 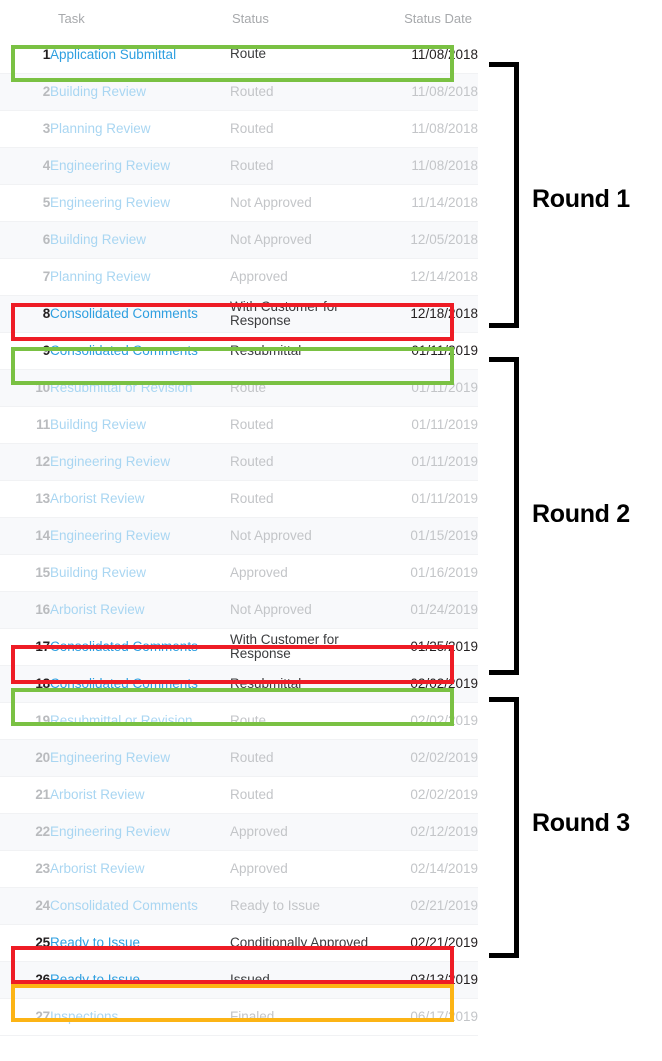 What do you see at coordinates (305, 55) in the screenshot?
I see `status-value: Route` at bounding box center [305, 55].